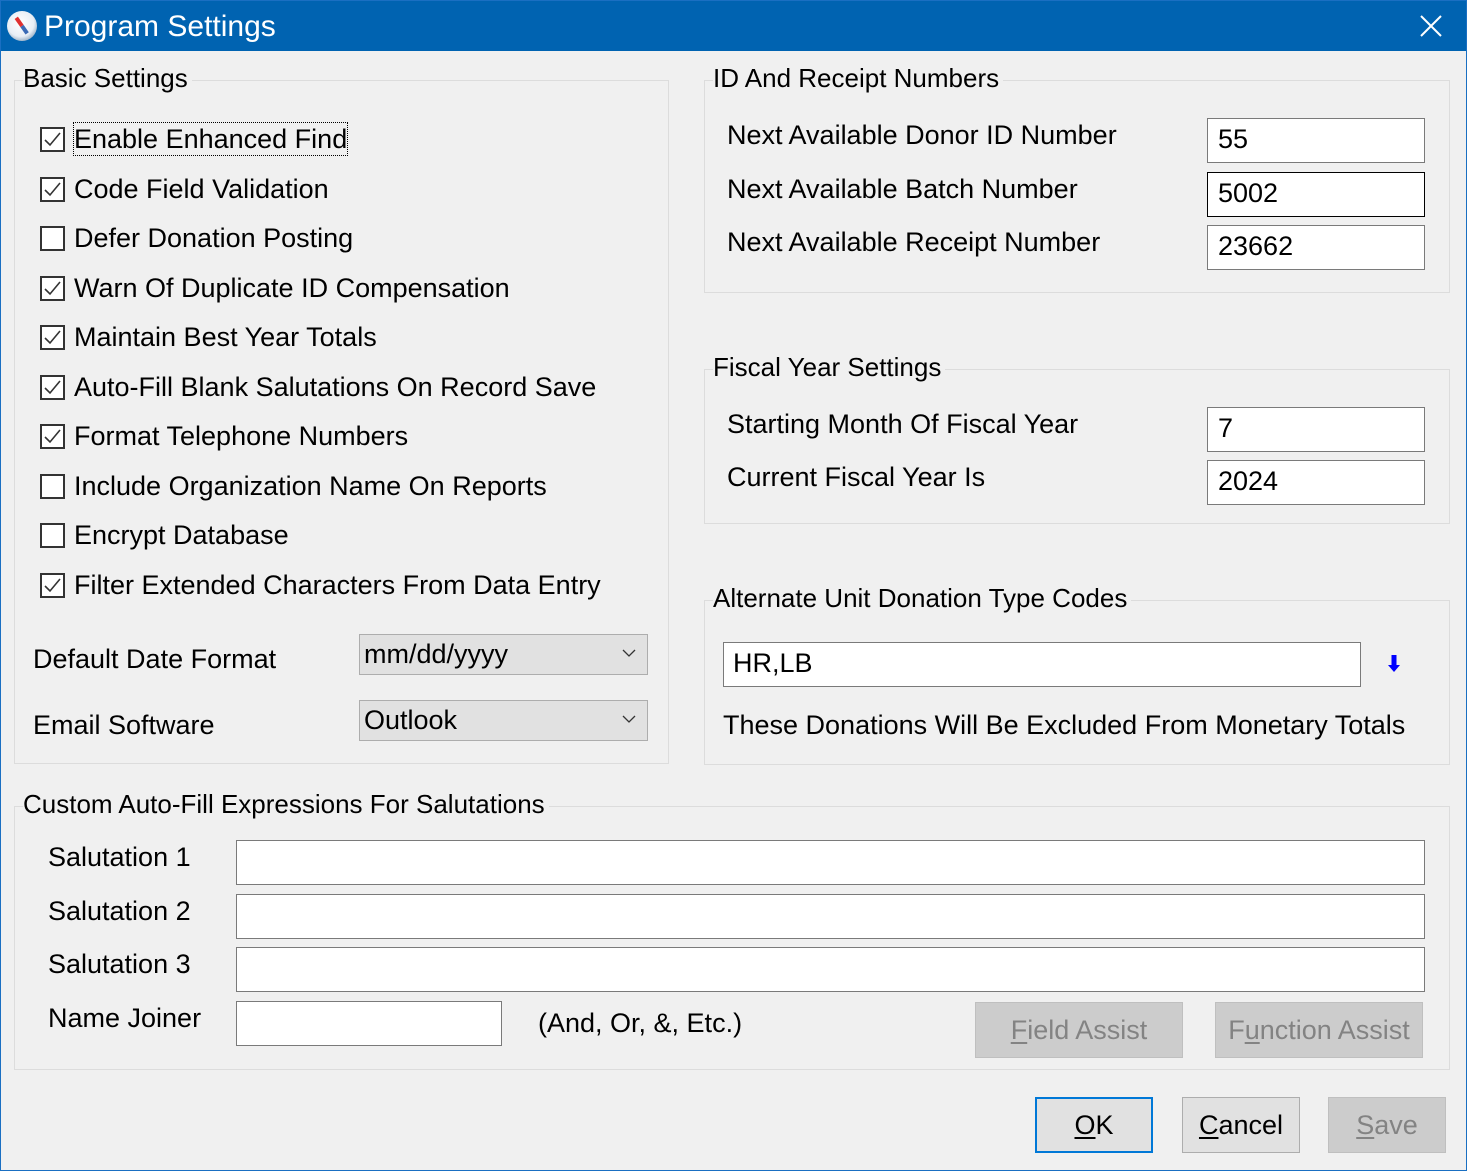 The height and width of the screenshot is (1171, 1467). I want to click on starting-month-input: 7, so click(1316, 429).